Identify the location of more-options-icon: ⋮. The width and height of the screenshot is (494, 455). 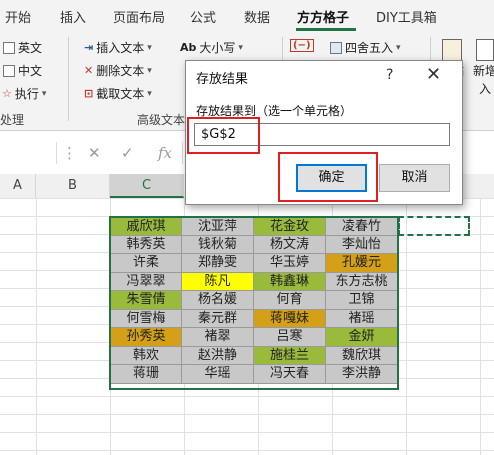
(69, 153).